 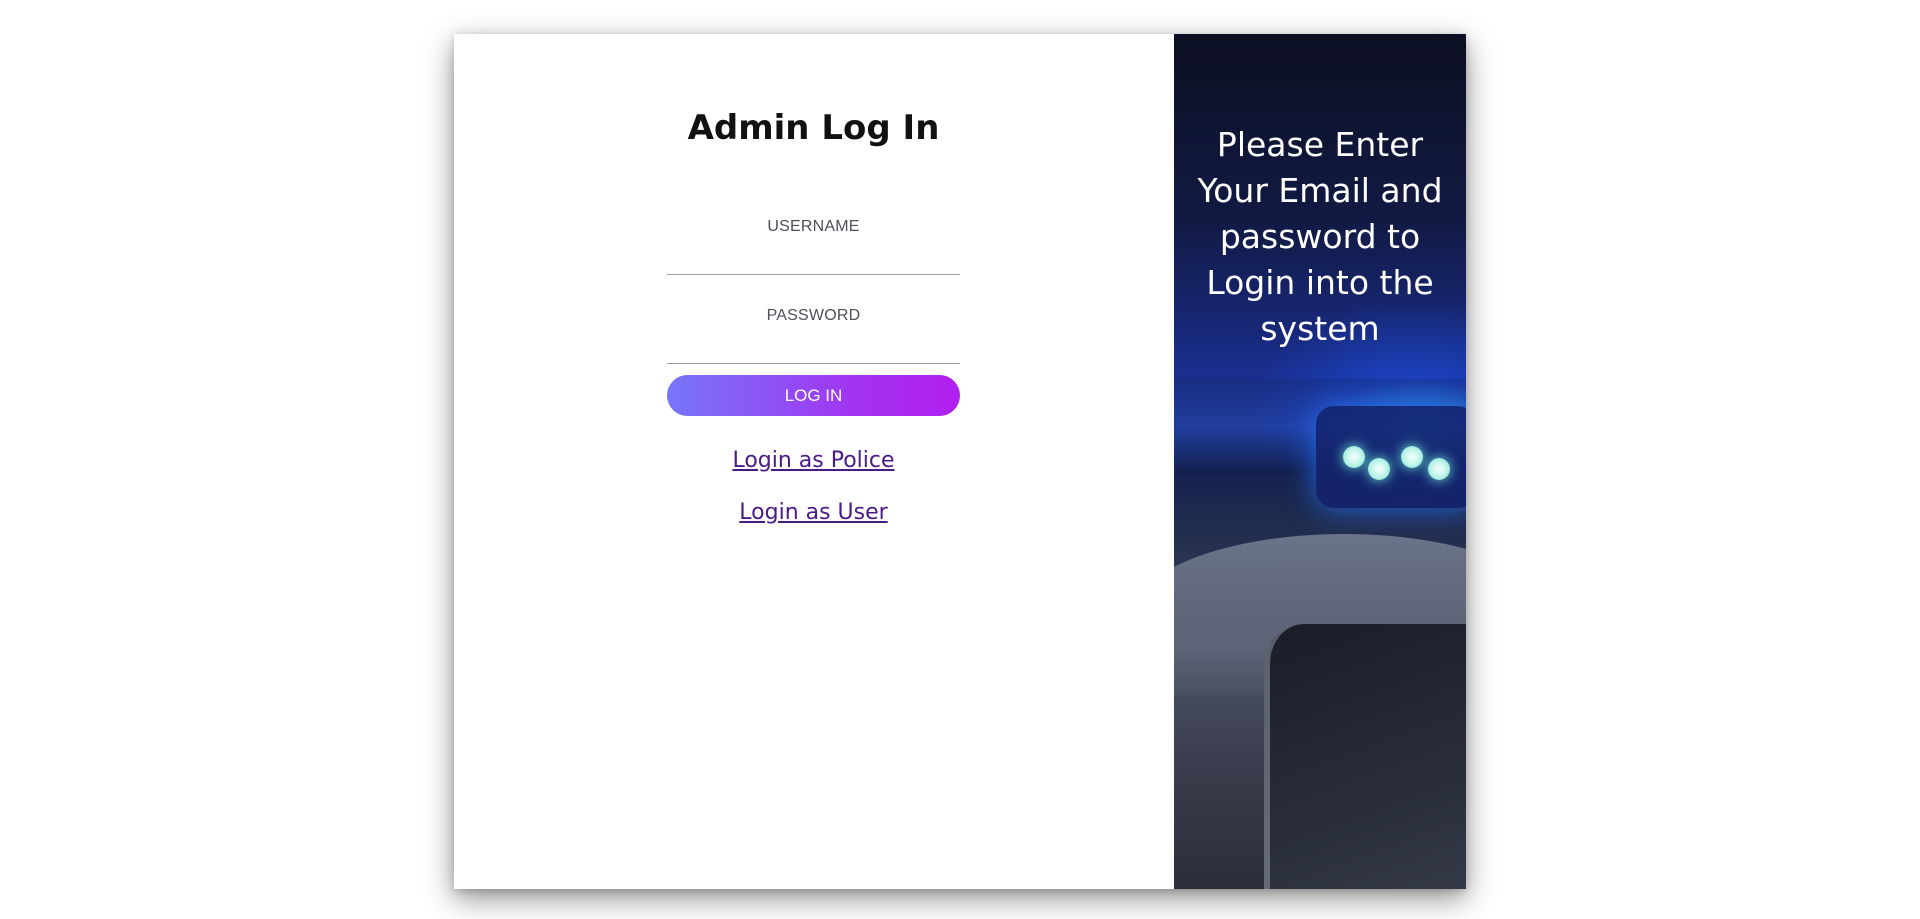 What do you see at coordinates (813, 512) in the screenshot?
I see `login-as-user-link: Login as User` at bounding box center [813, 512].